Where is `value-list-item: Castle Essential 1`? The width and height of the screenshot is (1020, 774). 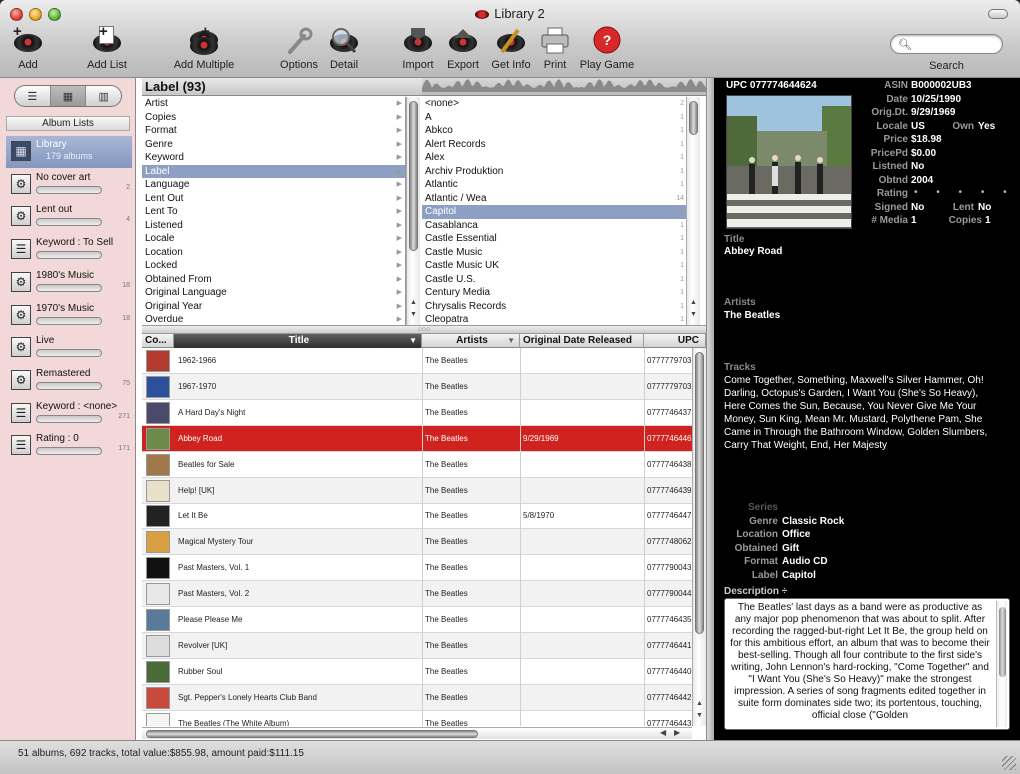 value-list-item: Castle Essential 1 is located at coordinates (554, 239).